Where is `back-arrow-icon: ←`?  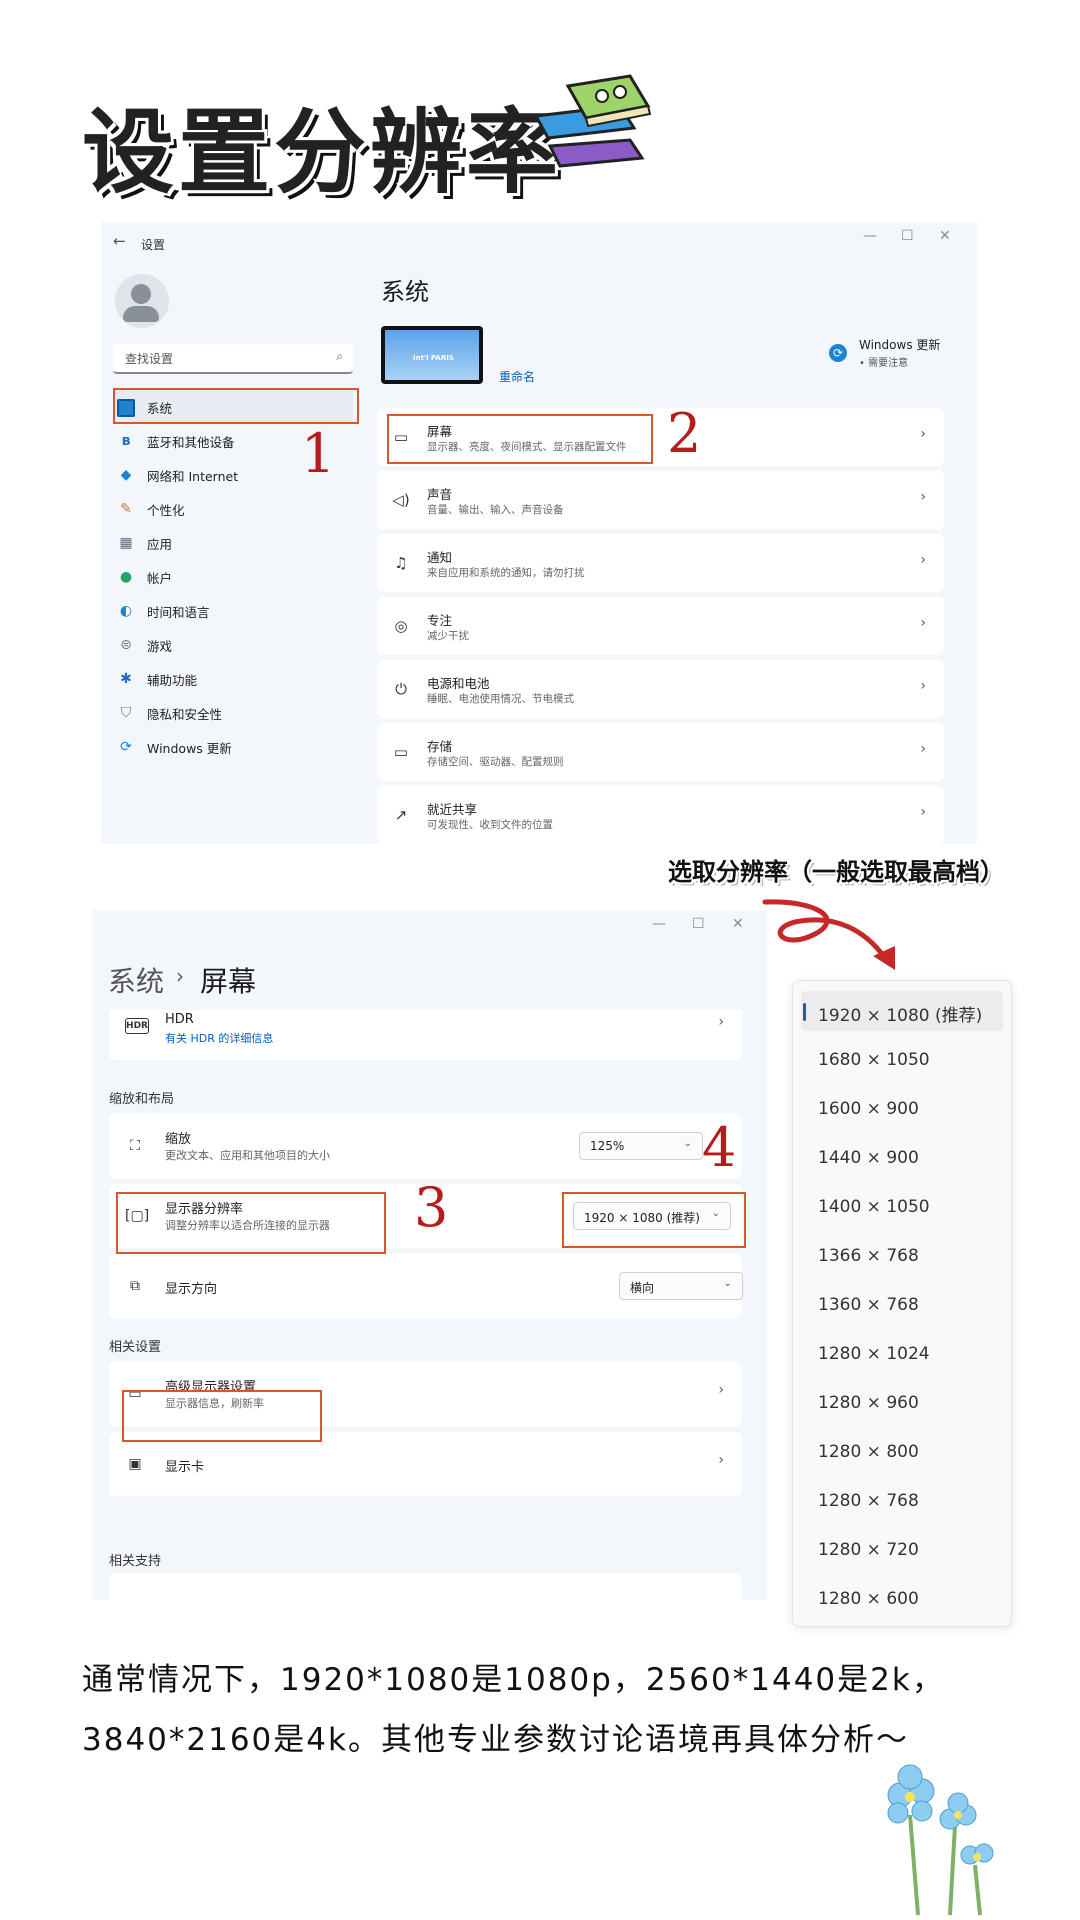
back-arrow-icon: ← is located at coordinates (119, 241).